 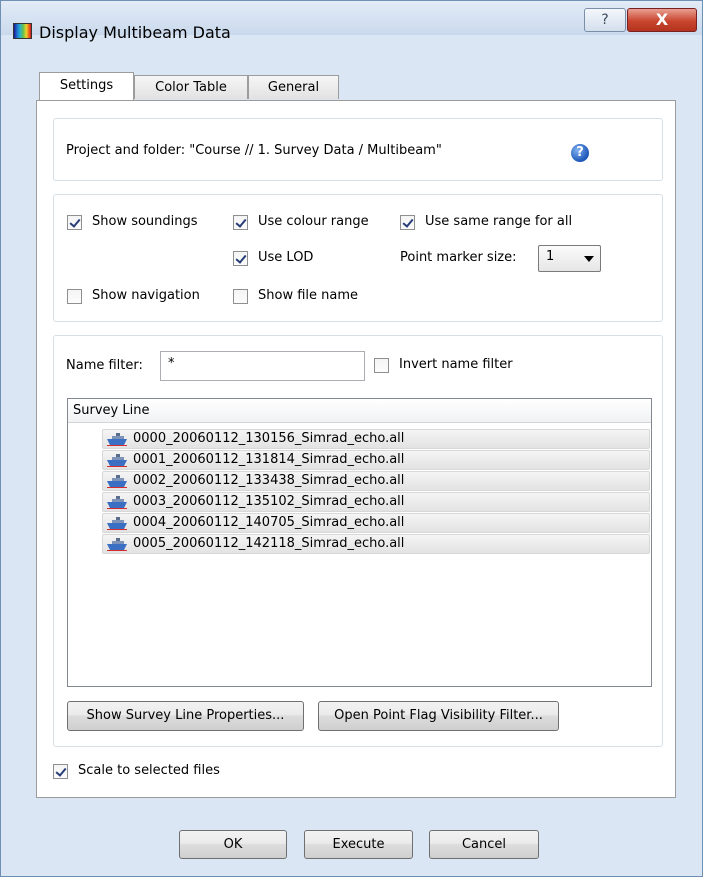 What do you see at coordinates (111, 410) in the screenshot?
I see `column-header-label: Survey Line` at bounding box center [111, 410].